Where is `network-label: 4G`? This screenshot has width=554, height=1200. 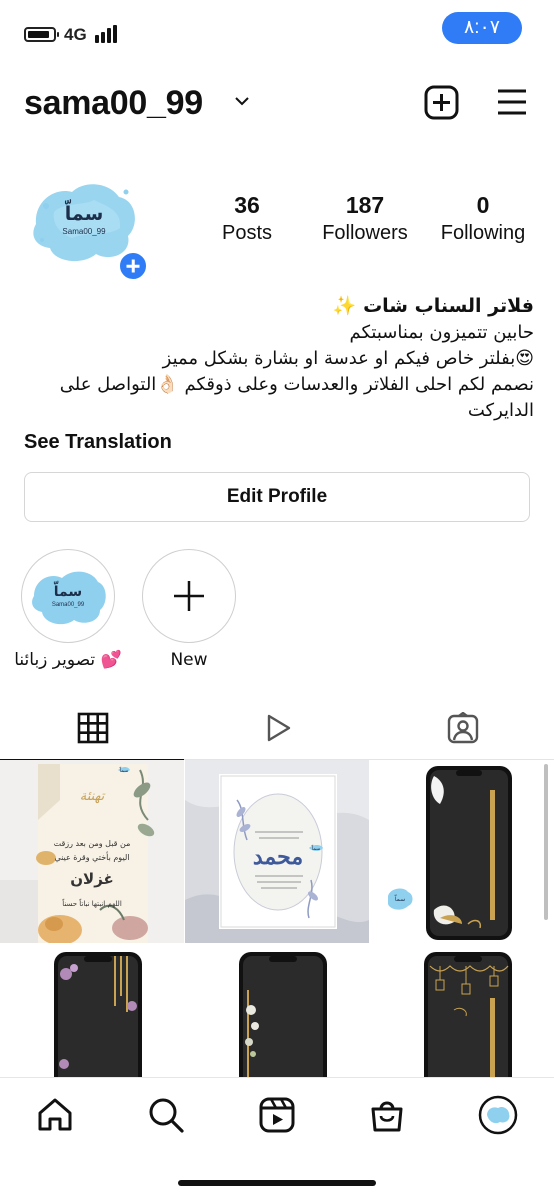 network-label: 4G is located at coordinates (75, 34).